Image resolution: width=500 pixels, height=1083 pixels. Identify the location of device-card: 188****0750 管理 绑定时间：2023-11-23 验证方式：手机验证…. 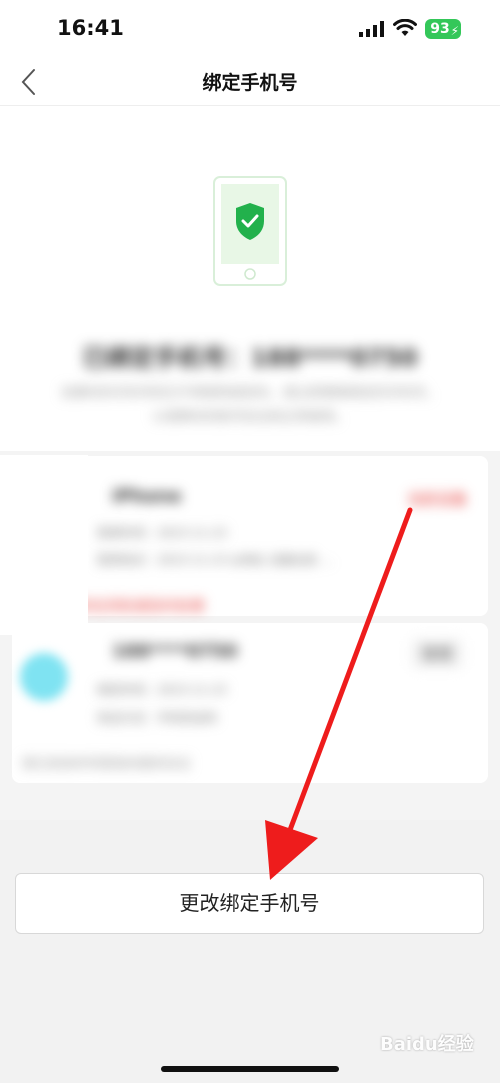
(250, 703).